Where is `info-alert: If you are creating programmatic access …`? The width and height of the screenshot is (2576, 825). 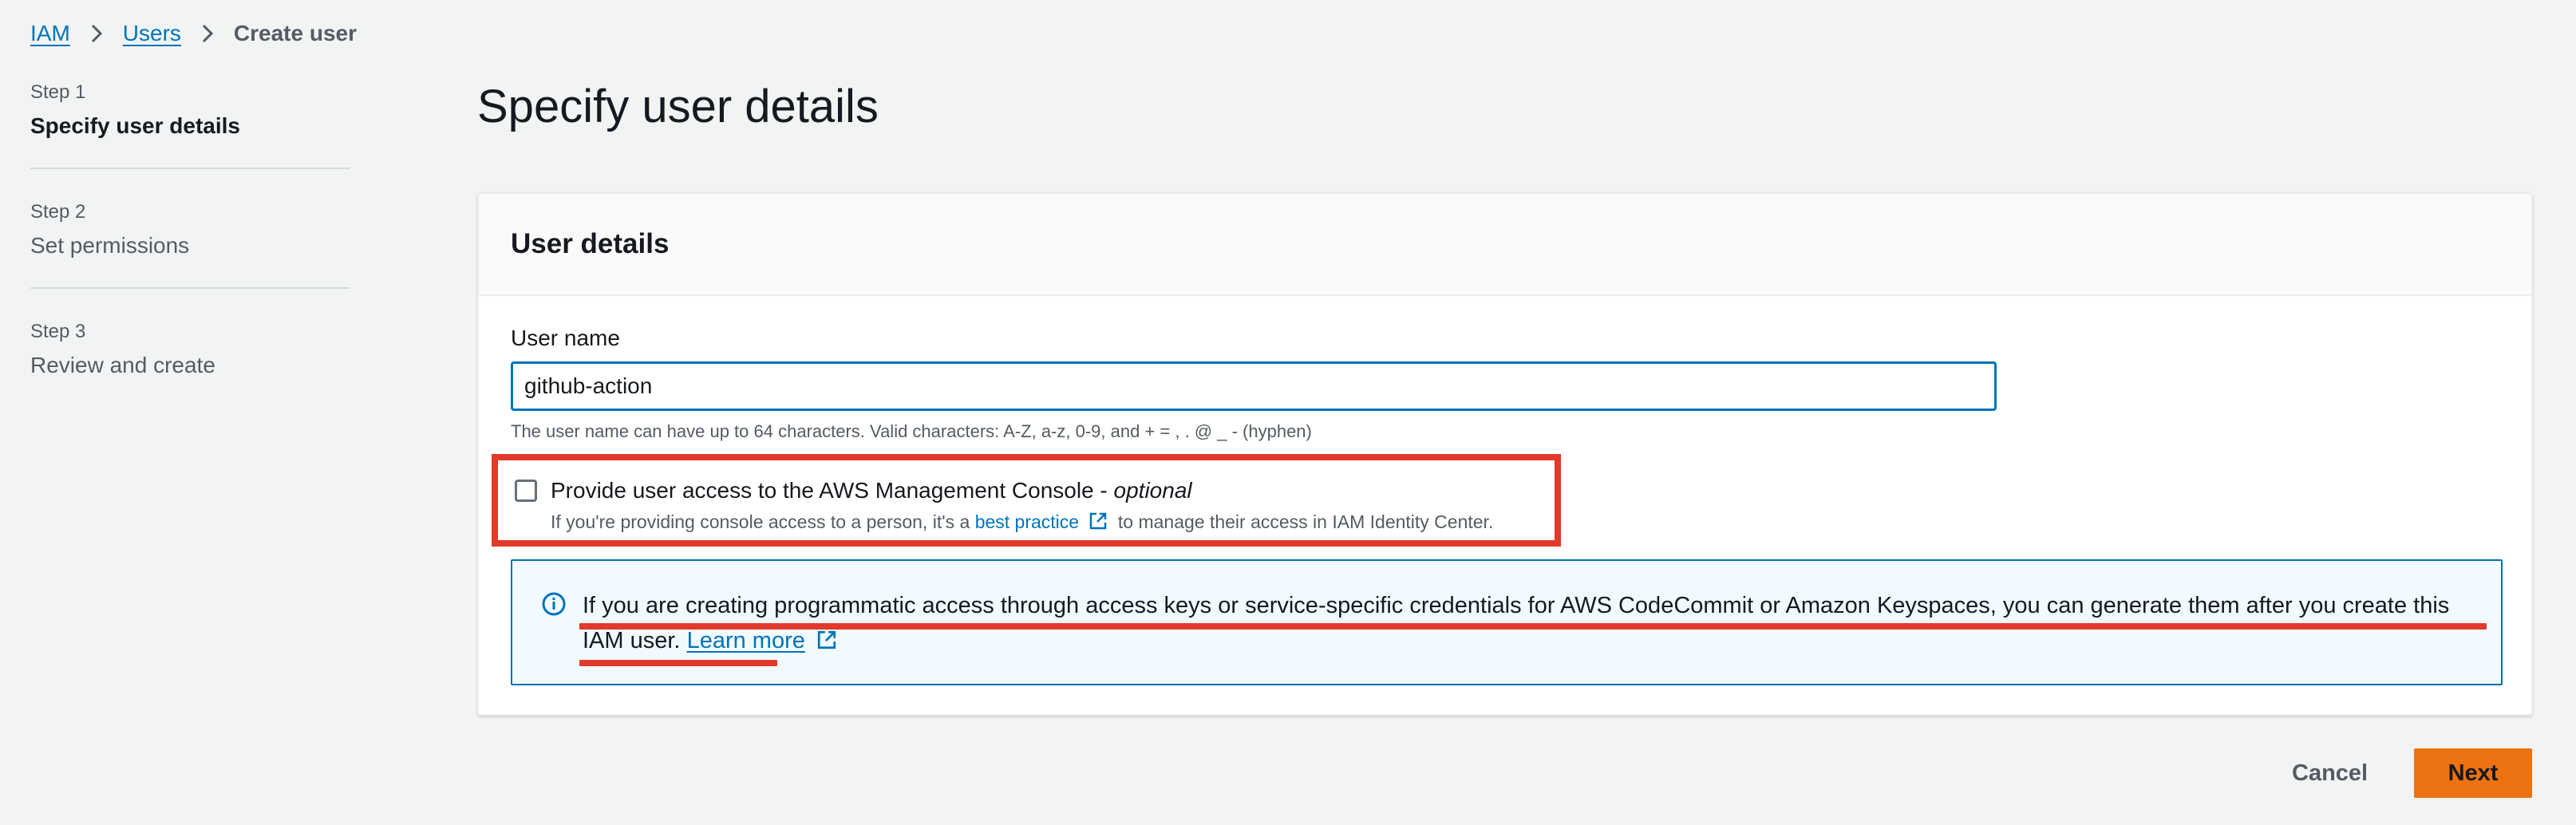
info-alert: If you are creating programmatic access … is located at coordinates (1507, 622).